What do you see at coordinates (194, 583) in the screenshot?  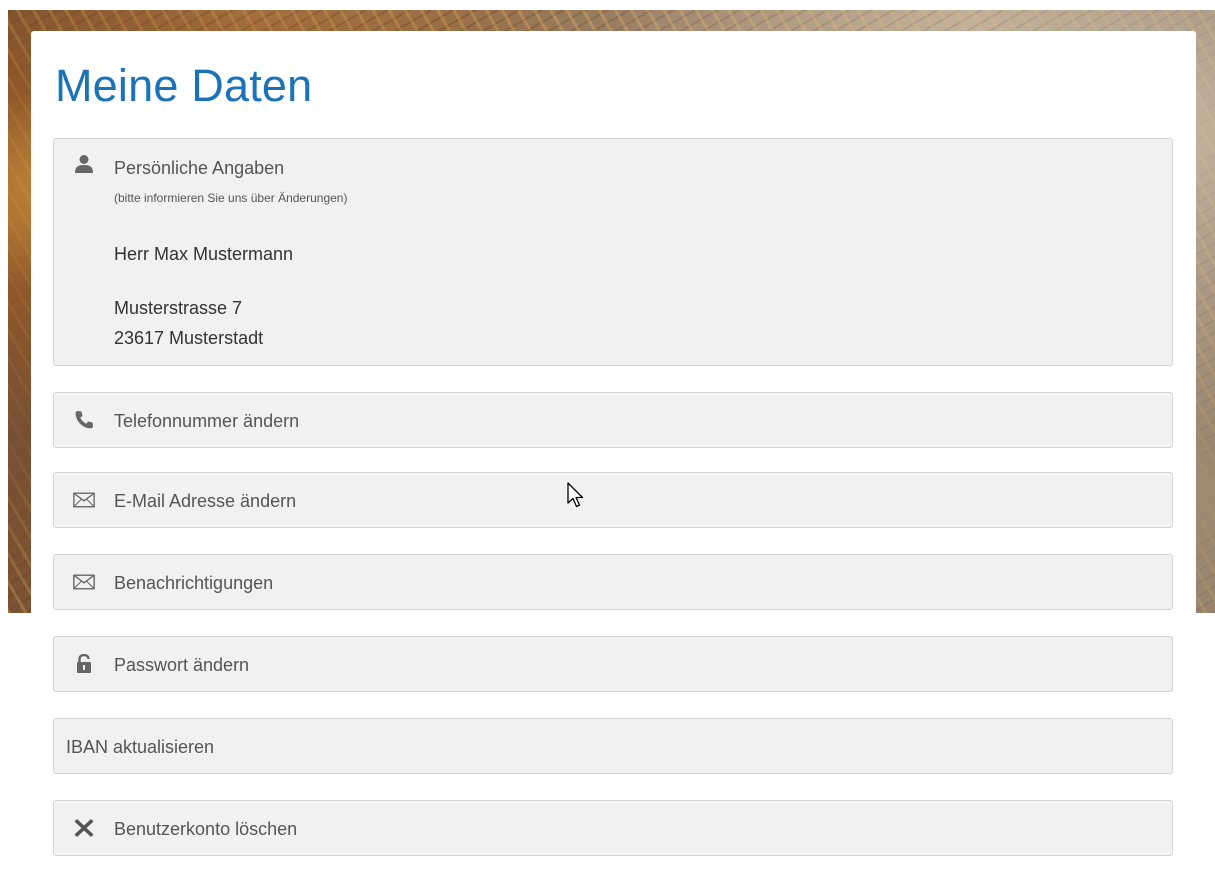 I see `notifications-label: Benachrichtigungen` at bounding box center [194, 583].